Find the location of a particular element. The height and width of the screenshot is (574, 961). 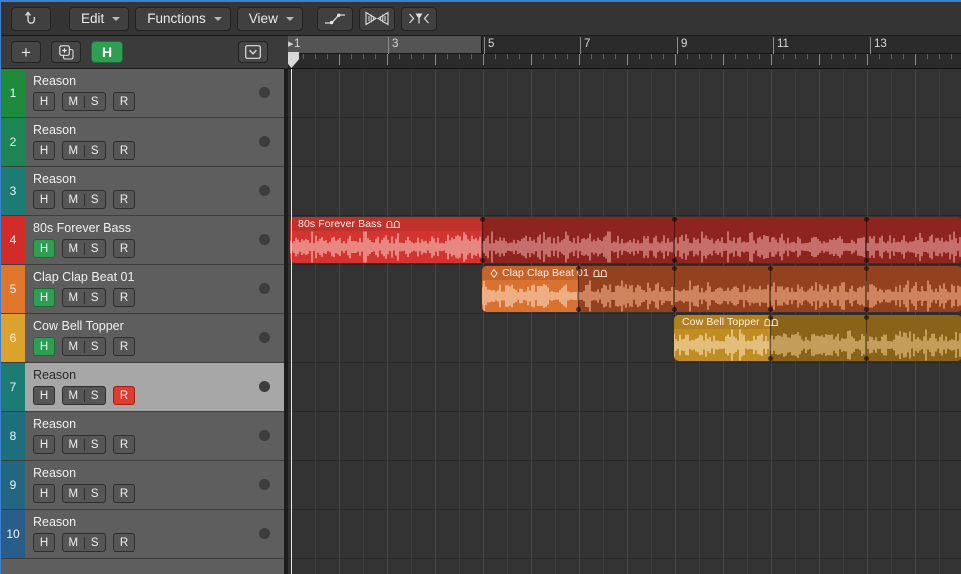

region-header: Clap Clap Beat 01 is located at coordinates (721, 273).